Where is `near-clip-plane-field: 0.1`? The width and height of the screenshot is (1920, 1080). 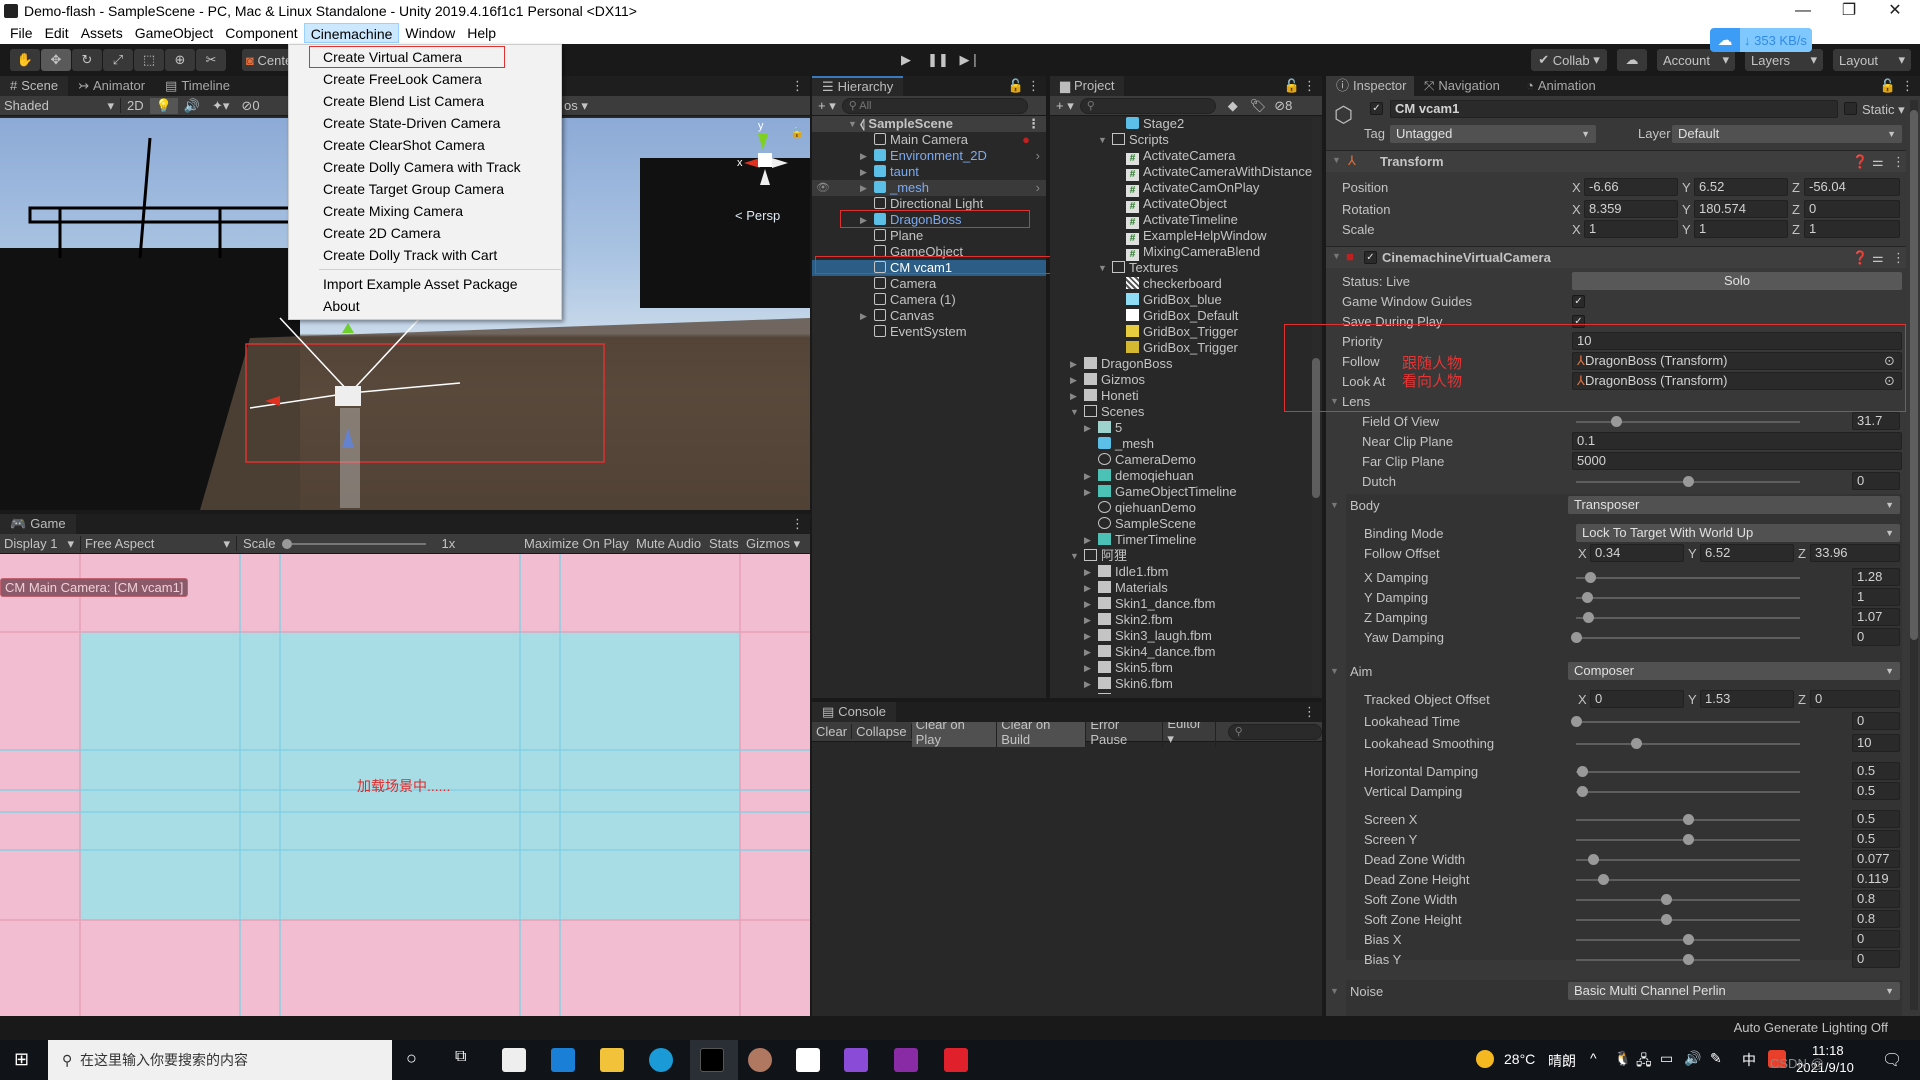 near-clip-plane-field: 0.1 is located at coordinates (1737, 441).